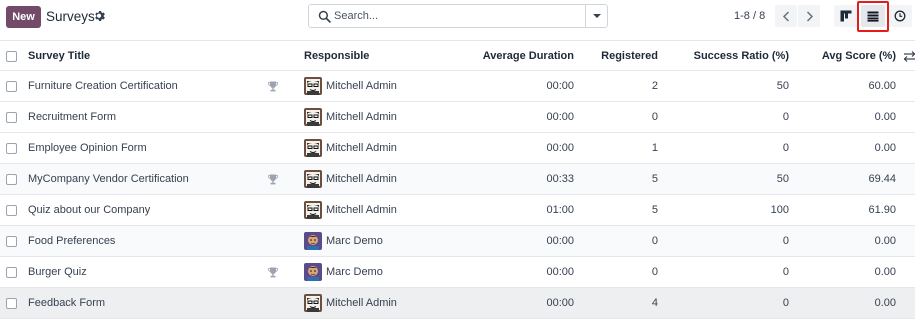  What do you see at coordinates (848, 56) in the screenshot?
I see `column-header-avg-score: Avg Score (%)` at bounding box center [848, 56].